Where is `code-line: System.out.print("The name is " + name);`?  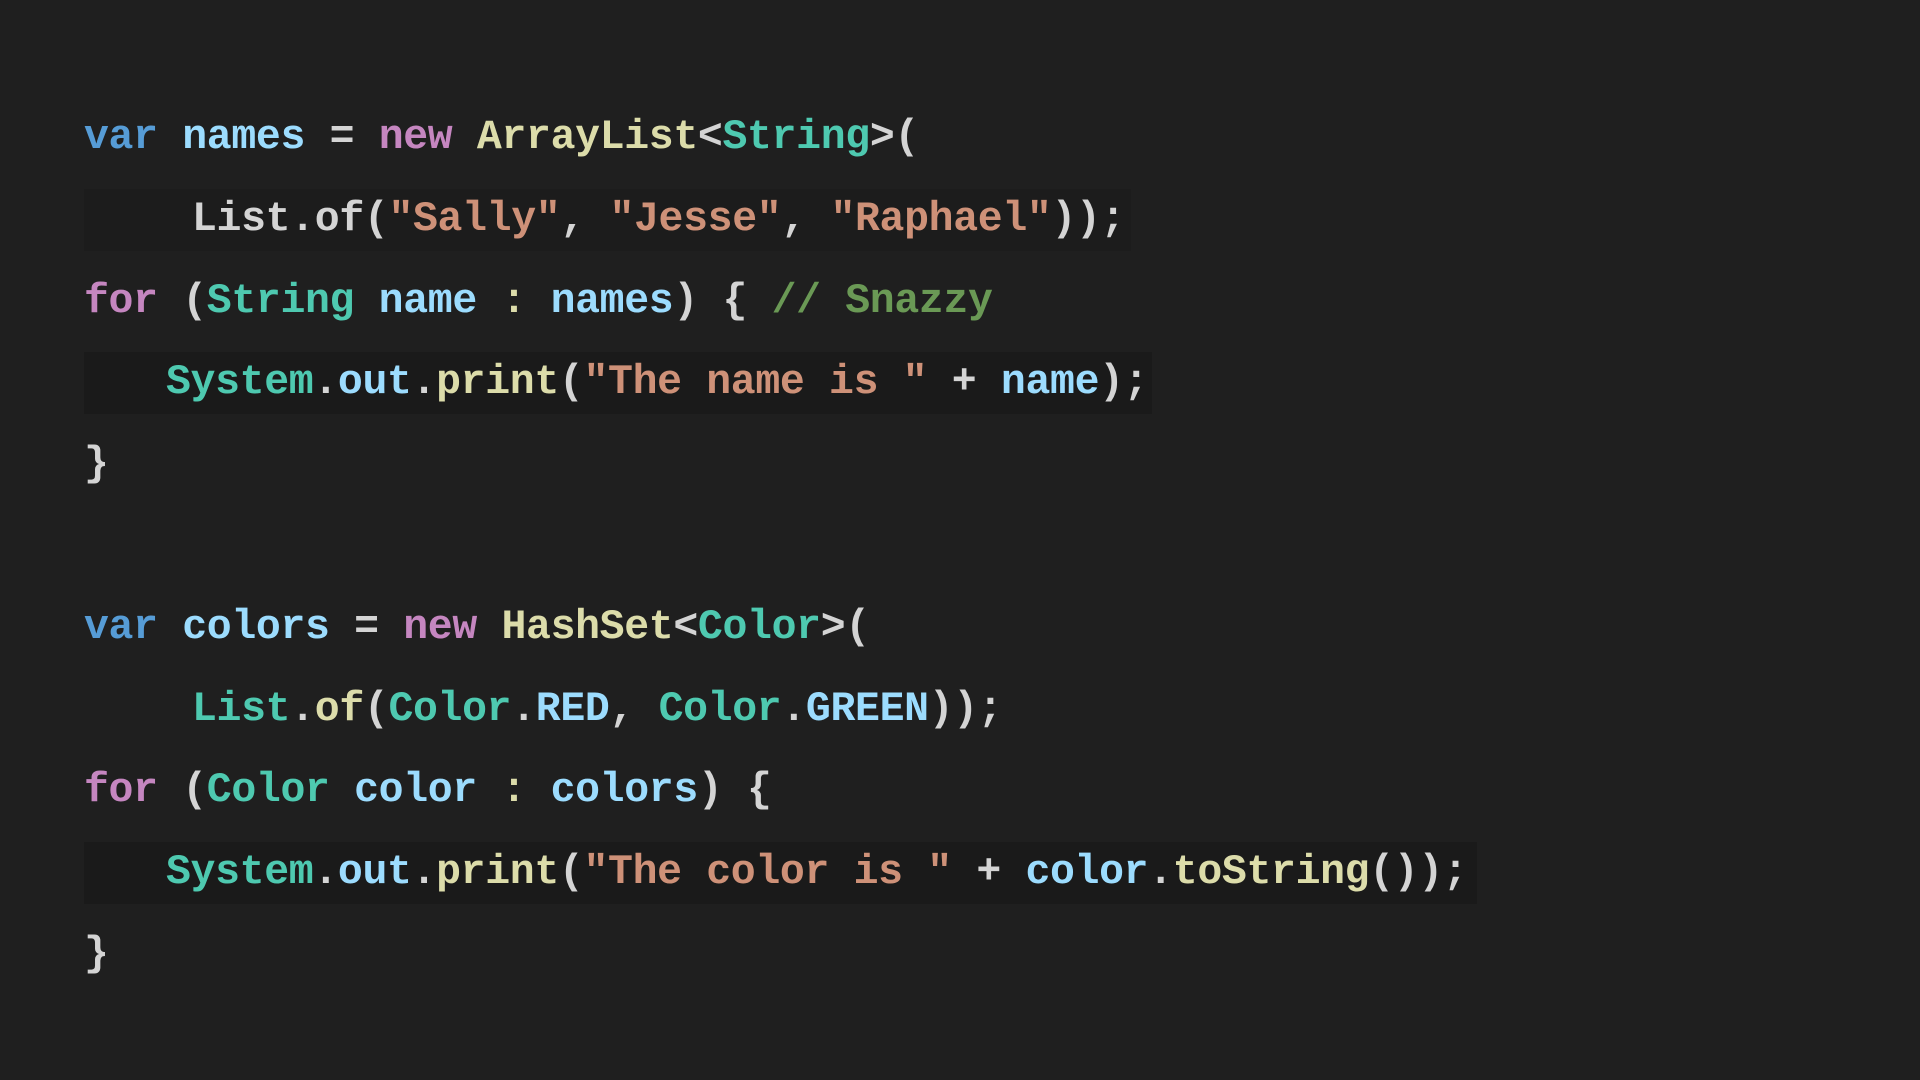
code-line: System.out.print("The name is " + name); is located at coordinates (618, 383).